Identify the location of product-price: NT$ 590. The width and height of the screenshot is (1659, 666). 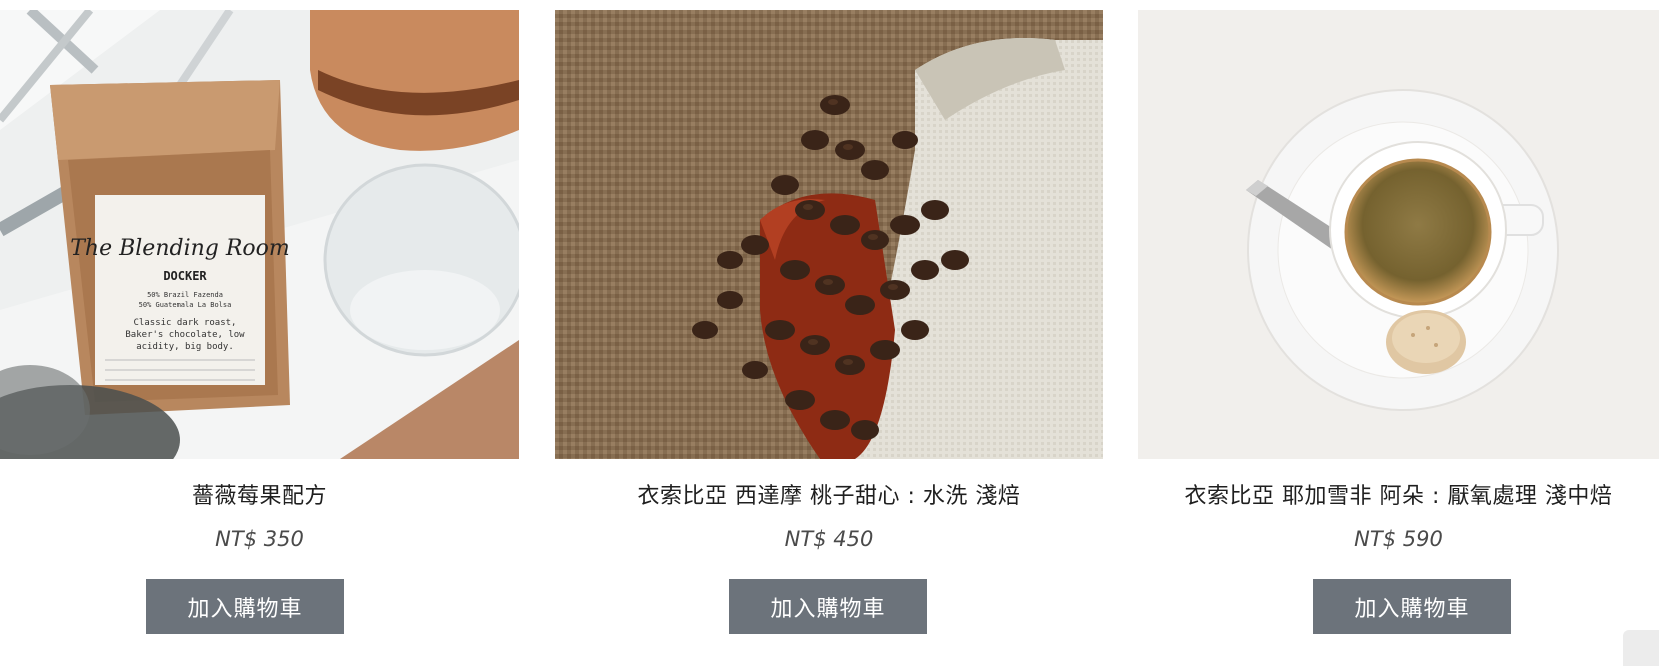
(1398, 539).